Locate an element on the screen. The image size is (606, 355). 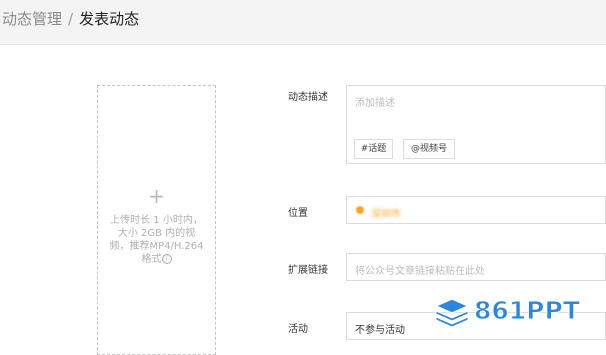
upload-hint: 上传时长 1 小时内，大小 2GB 内的视频，推荐MP4/H.264格式 ⓘ is located at coordinates (156, 240).